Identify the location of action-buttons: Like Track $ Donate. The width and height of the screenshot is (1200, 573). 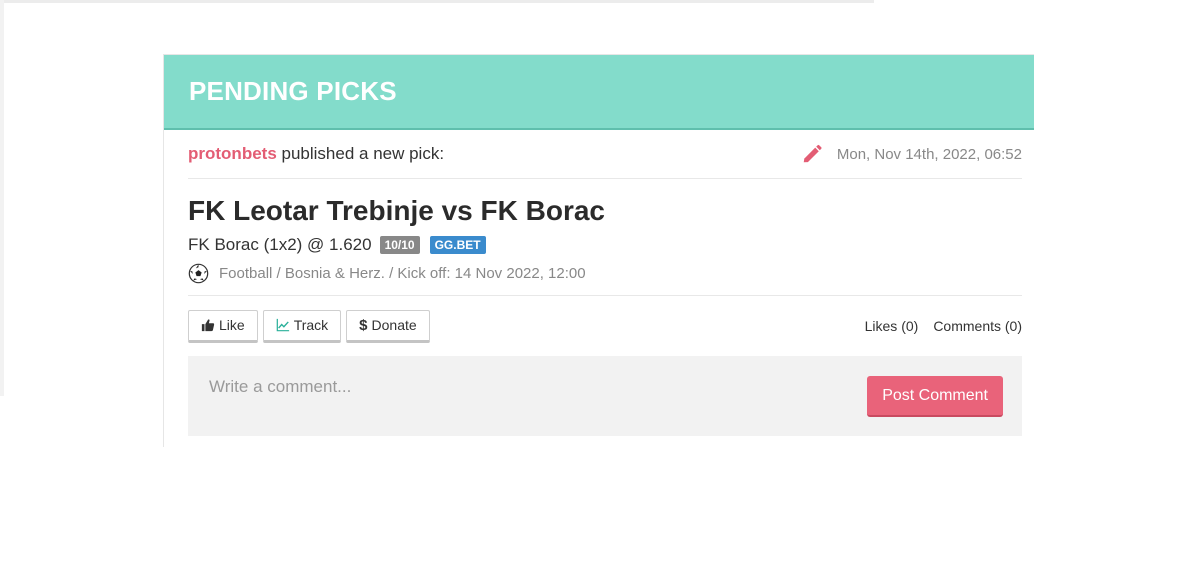
(309, 326).